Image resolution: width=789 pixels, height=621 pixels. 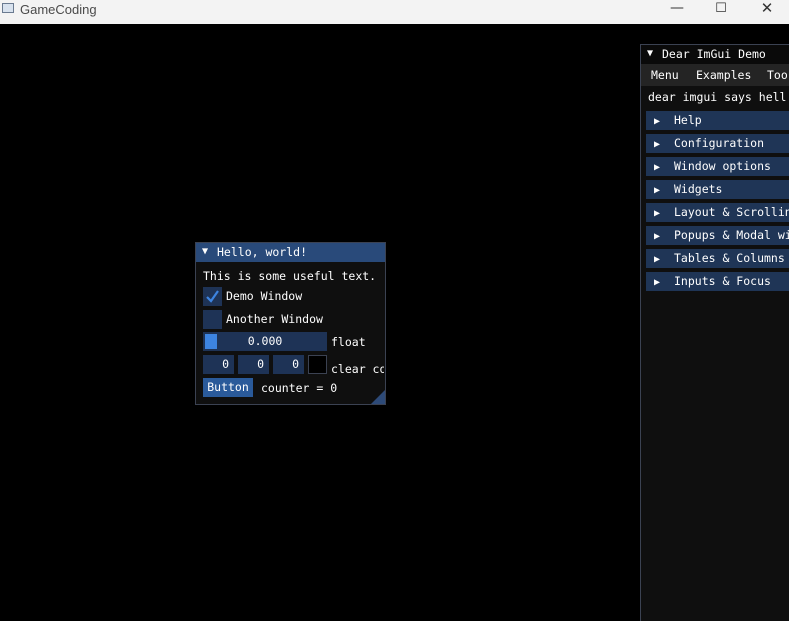 What do you see at coordinates (274, 319) in the screenshot?
I see `another-window-label: Another Window` at bounding box center [274, 319].